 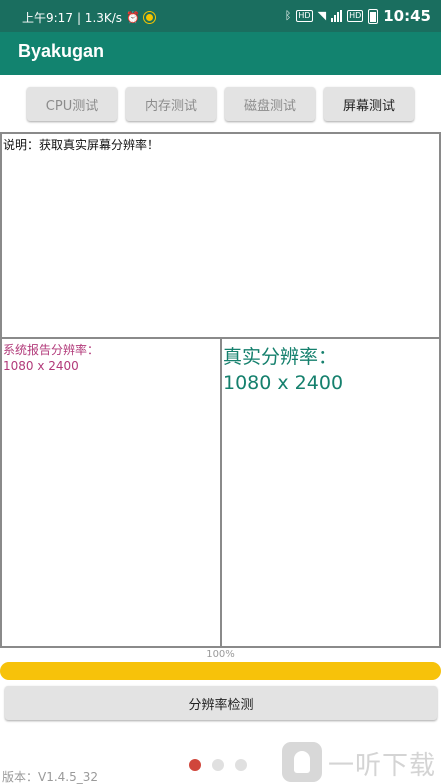 I want to click on progress-bar-fill, so click(x=220, y=671).